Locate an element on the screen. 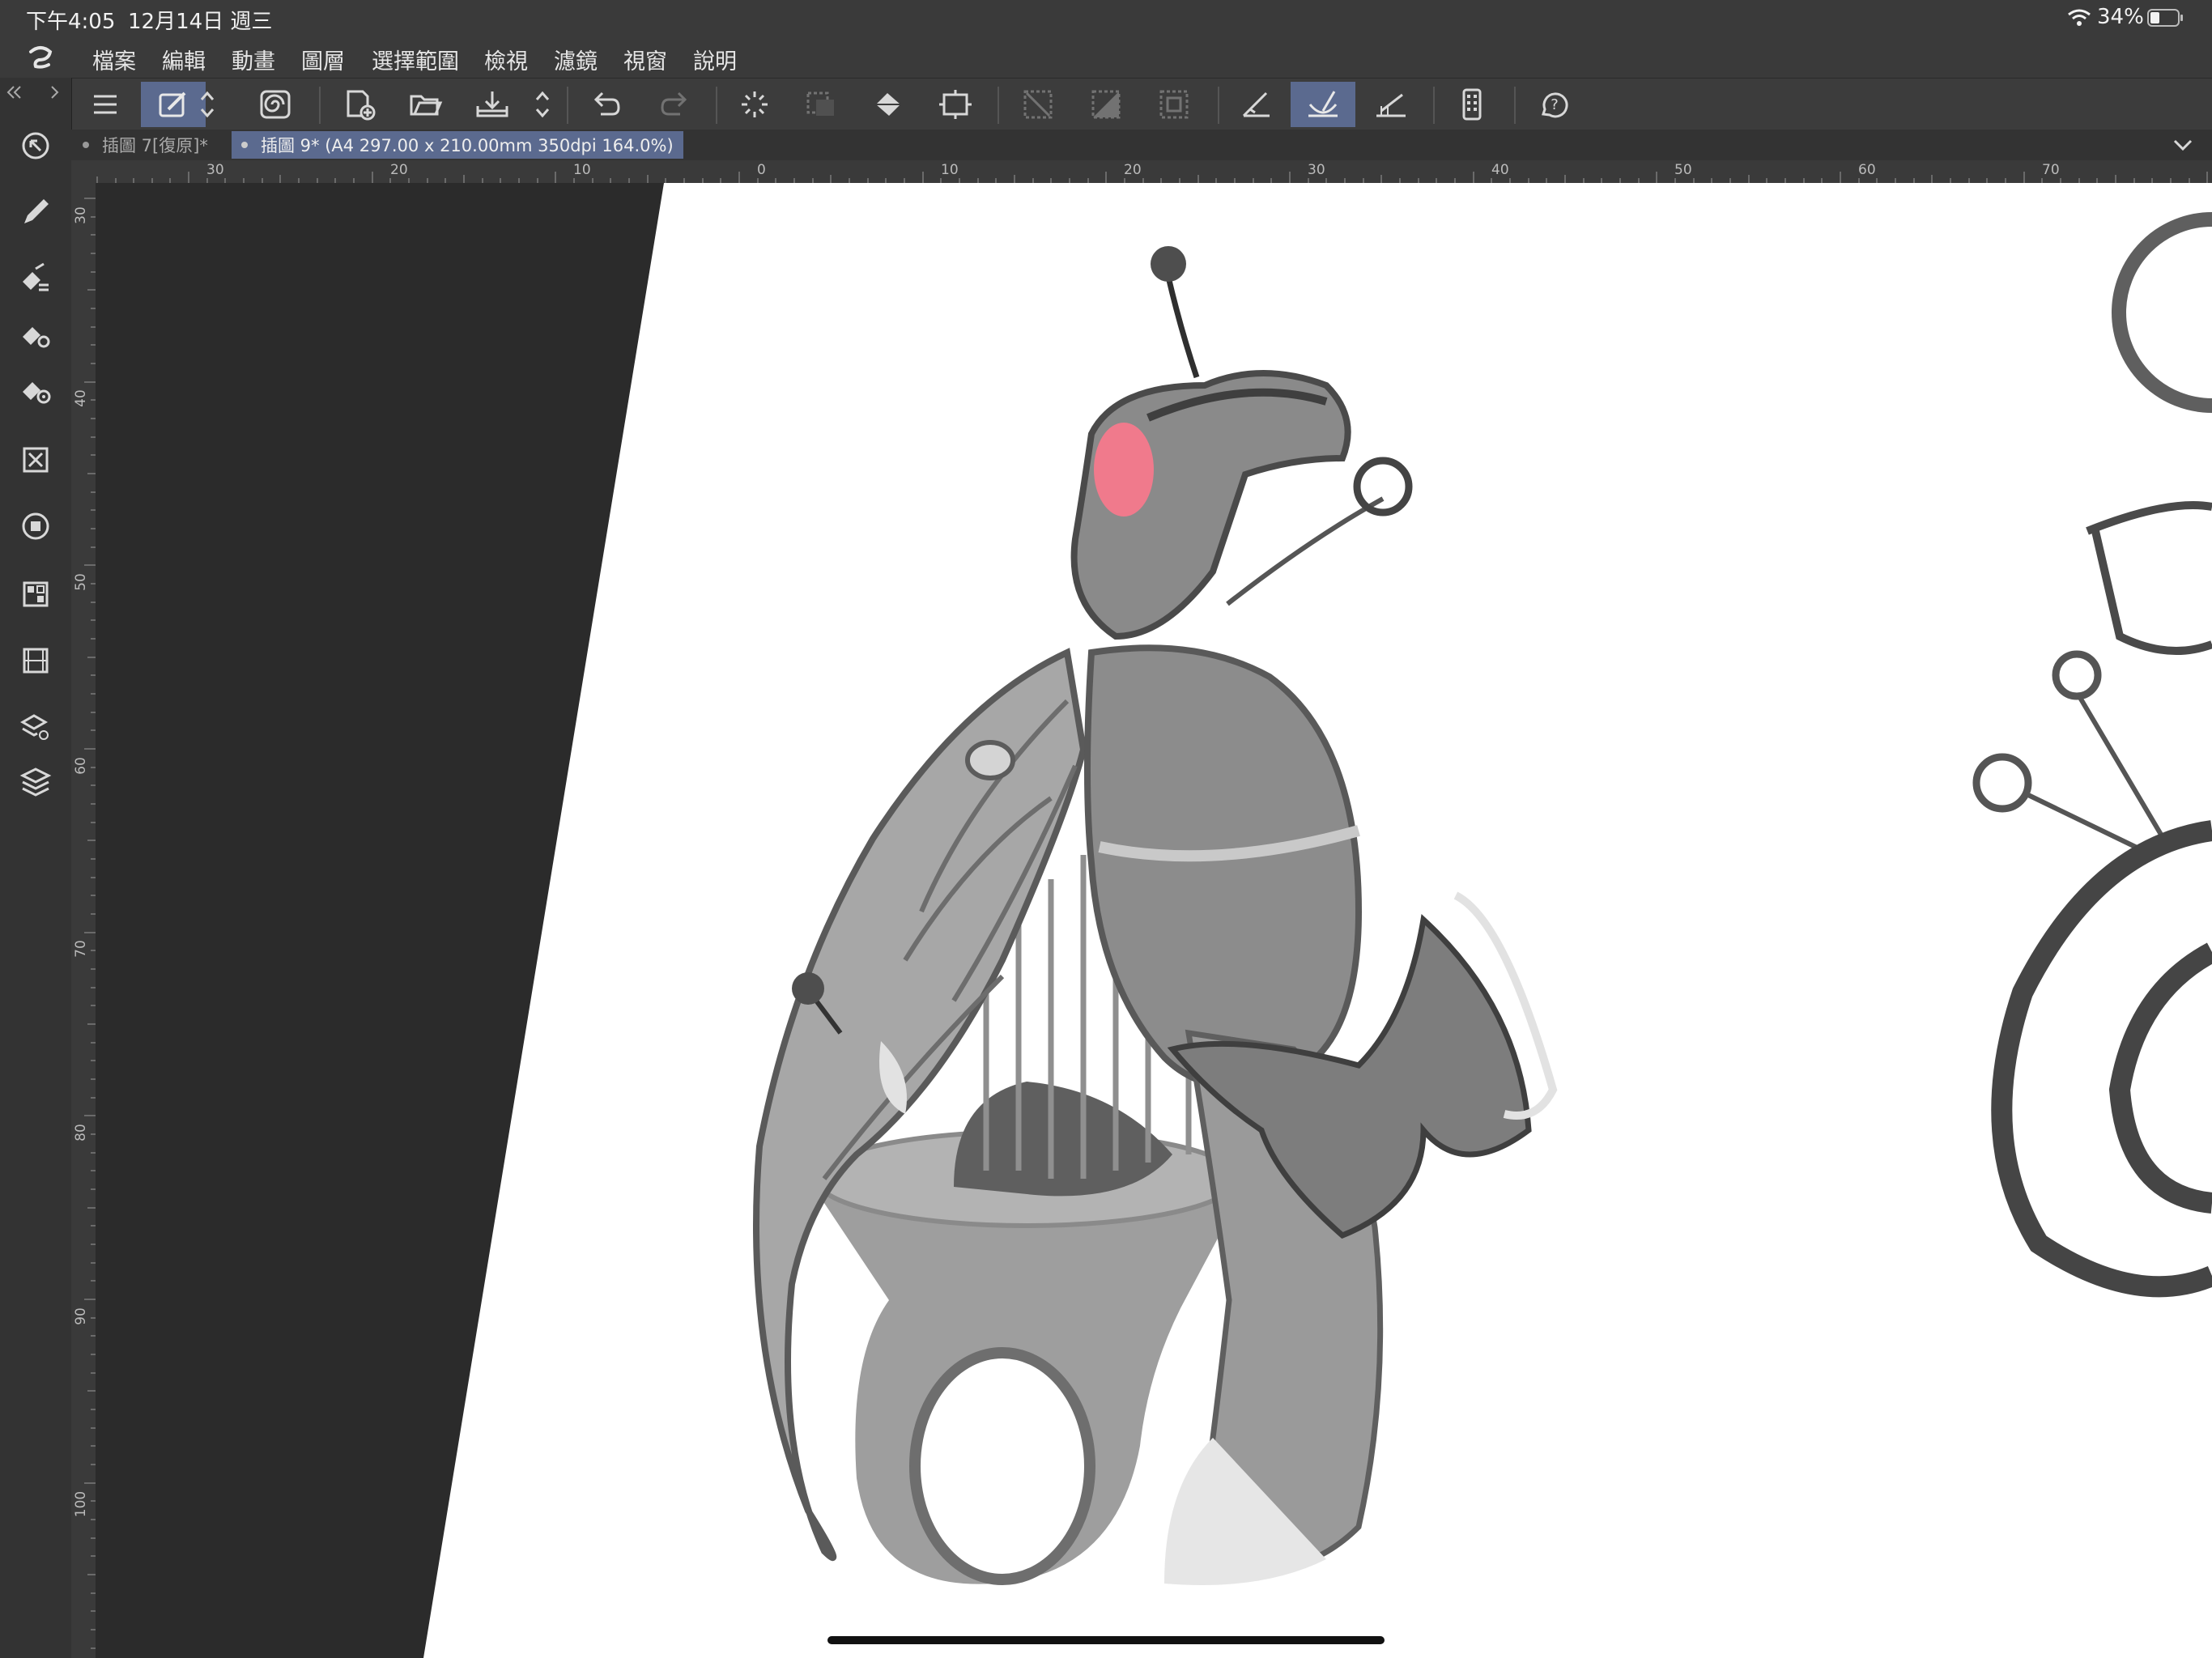  fill-bucket-icon is located at coordinates (889, 104).